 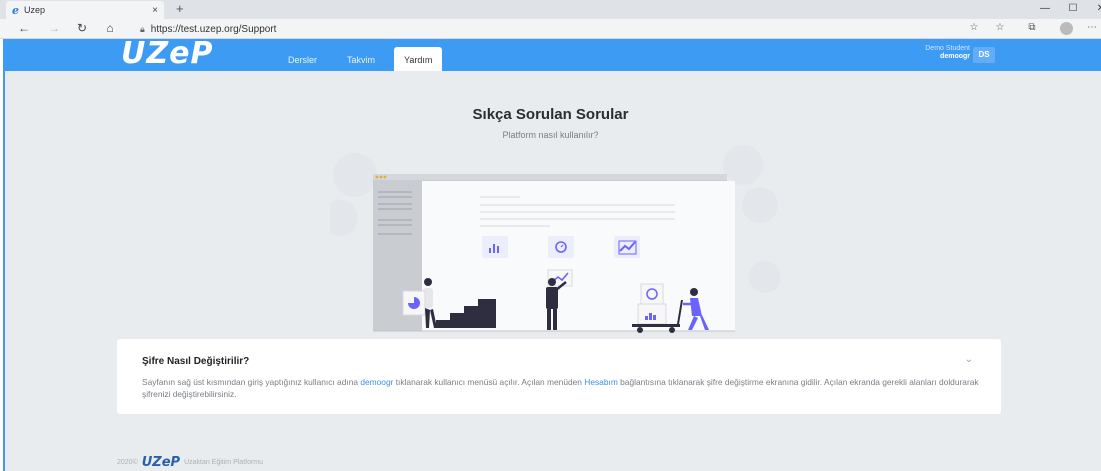 What do you see at coordinates (355, 175) in the screenshot?
I see `bg-blob-left` at bounding box center [355, 175].